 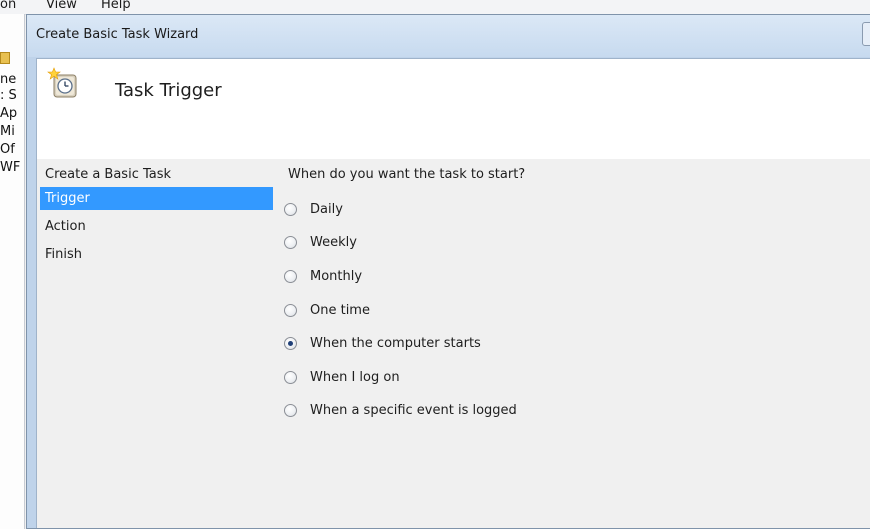 I want to click on nav-step-action: Action, so click(x=156, y=226).